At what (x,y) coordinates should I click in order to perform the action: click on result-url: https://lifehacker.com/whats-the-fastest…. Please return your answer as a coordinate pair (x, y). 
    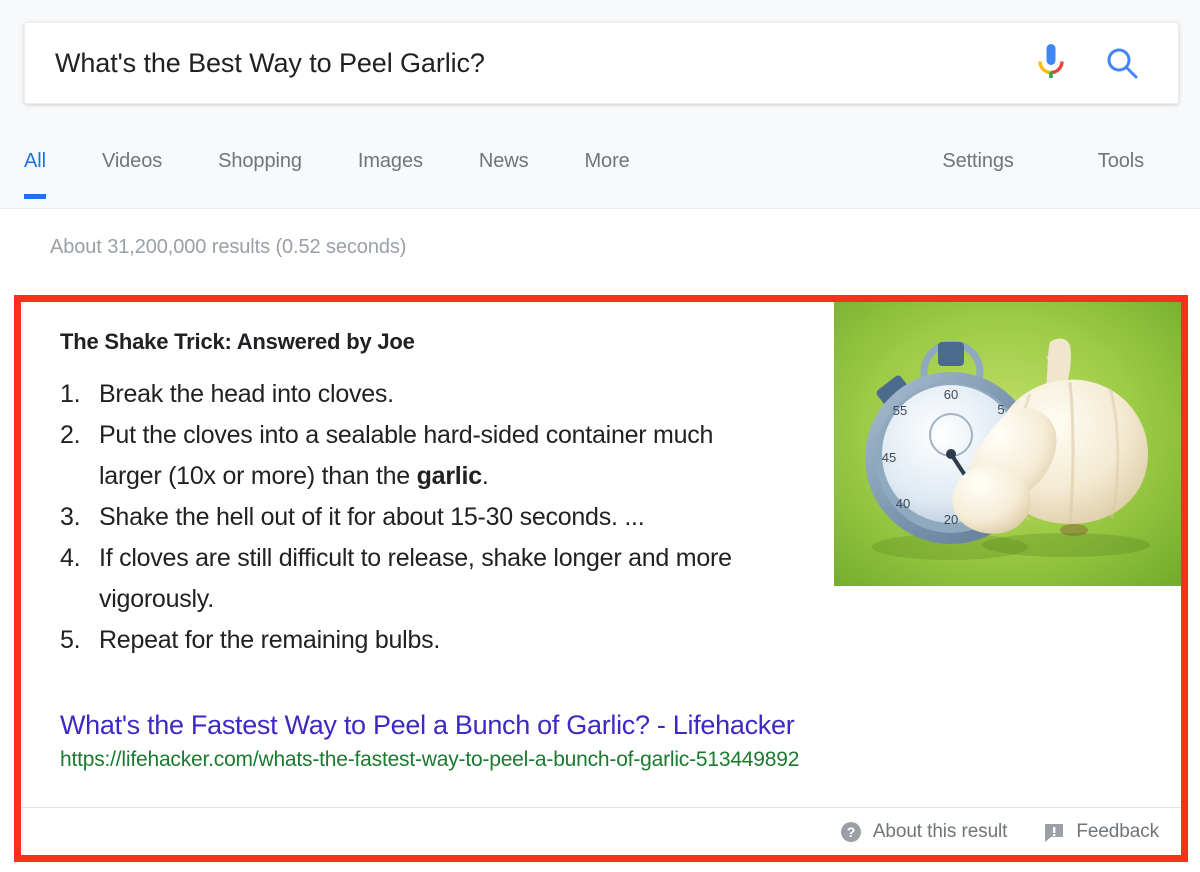
    Looking at the image, I should click on (430, 759).